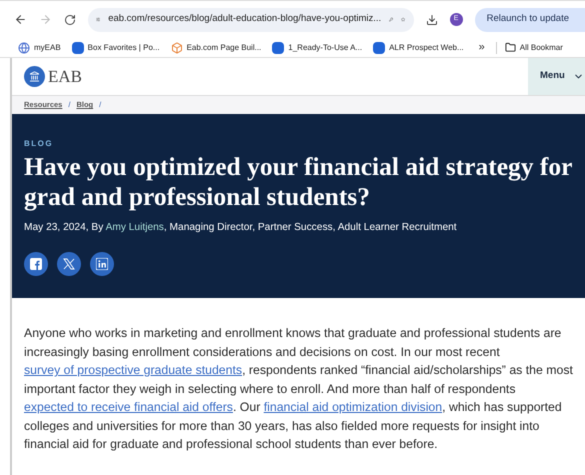 Image resolution: width=585 pixels, height=475 pixels. I want to click on cube-icon, so click(176, 48).